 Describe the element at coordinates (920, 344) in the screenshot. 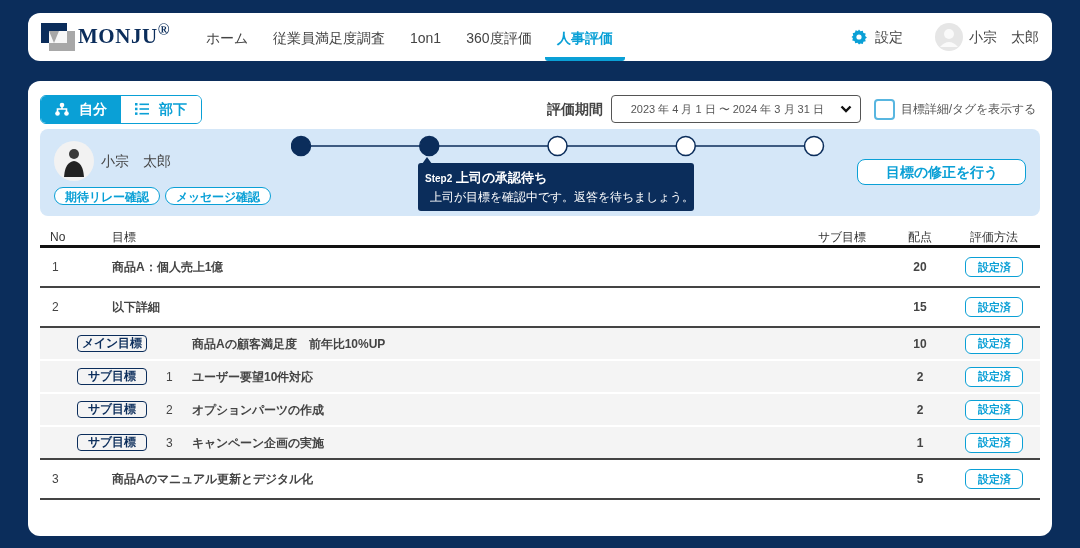

I see `table-cell-text: 10` at that location.